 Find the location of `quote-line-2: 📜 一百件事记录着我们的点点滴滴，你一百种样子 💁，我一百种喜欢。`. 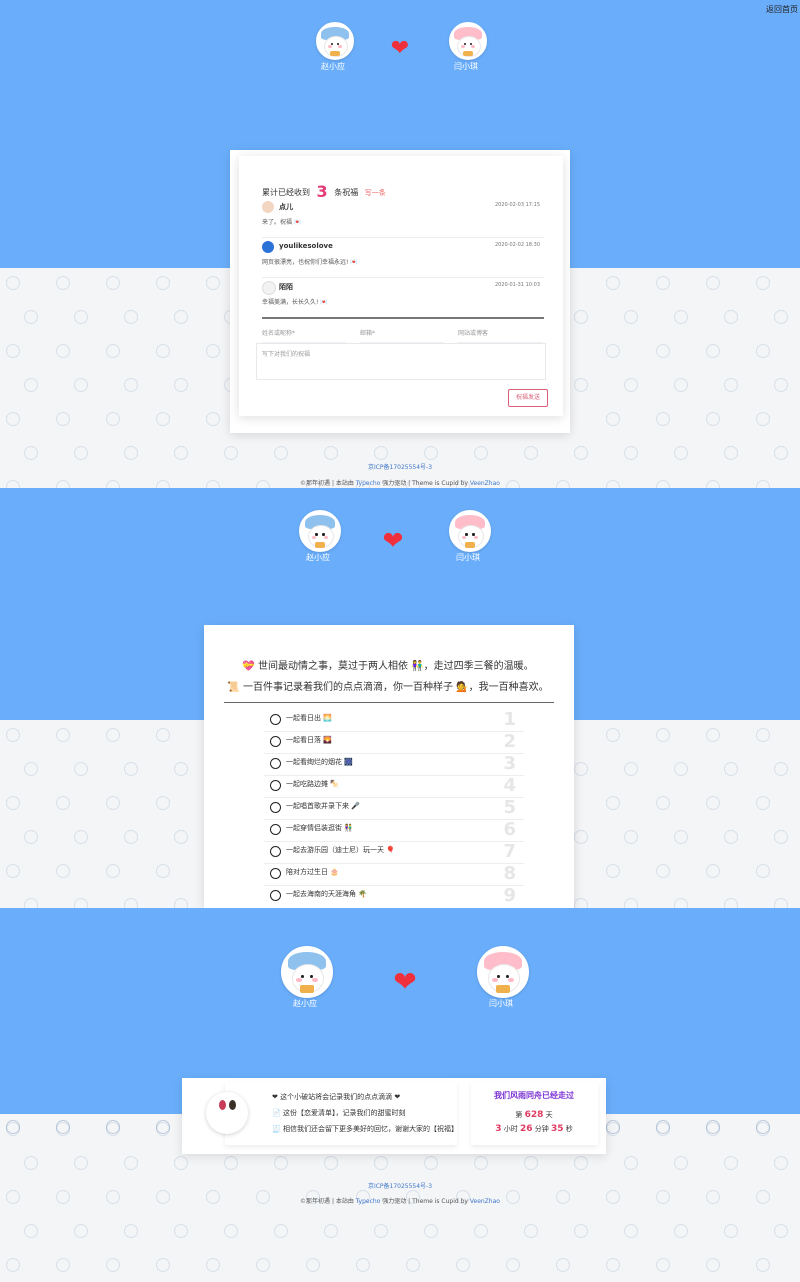

quote-line-2: 📜 一百件事记录着我们的点点滴滴，你一百种样子 💁，我一百种喜欢。 is located at coordinates (388, 687).